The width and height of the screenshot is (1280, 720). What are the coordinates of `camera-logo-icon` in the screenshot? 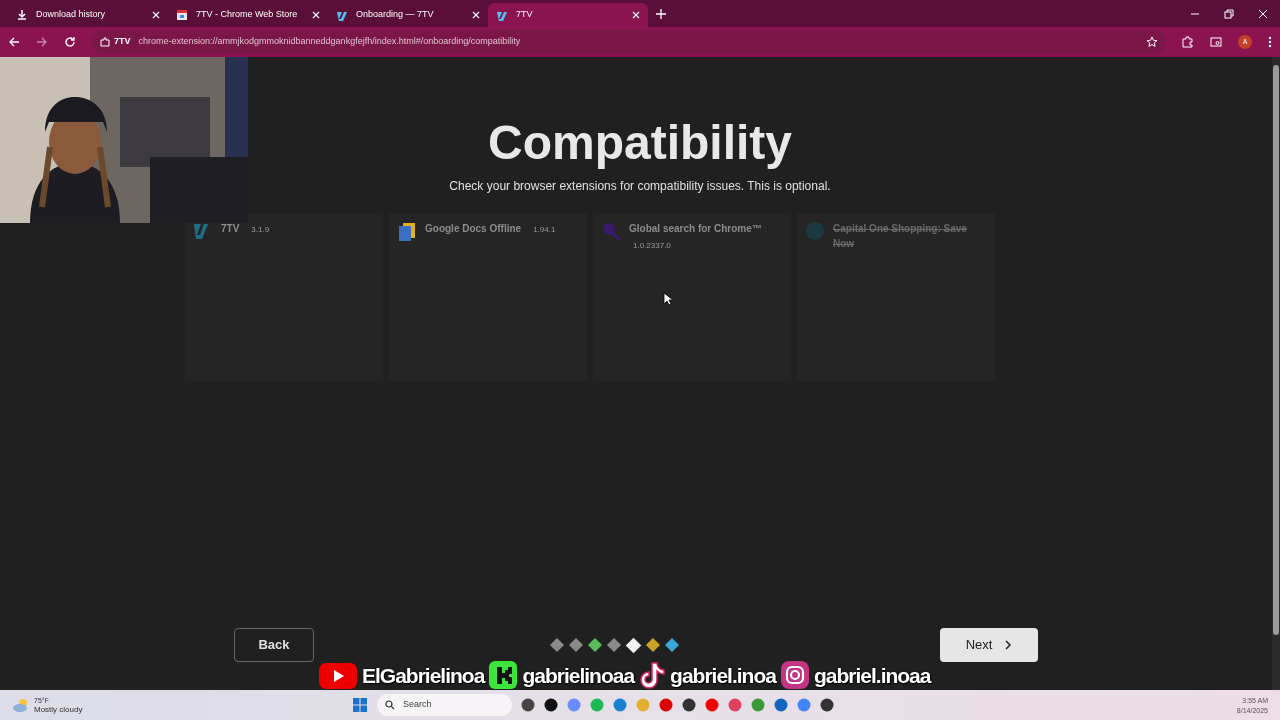 It's located at (794, 675).